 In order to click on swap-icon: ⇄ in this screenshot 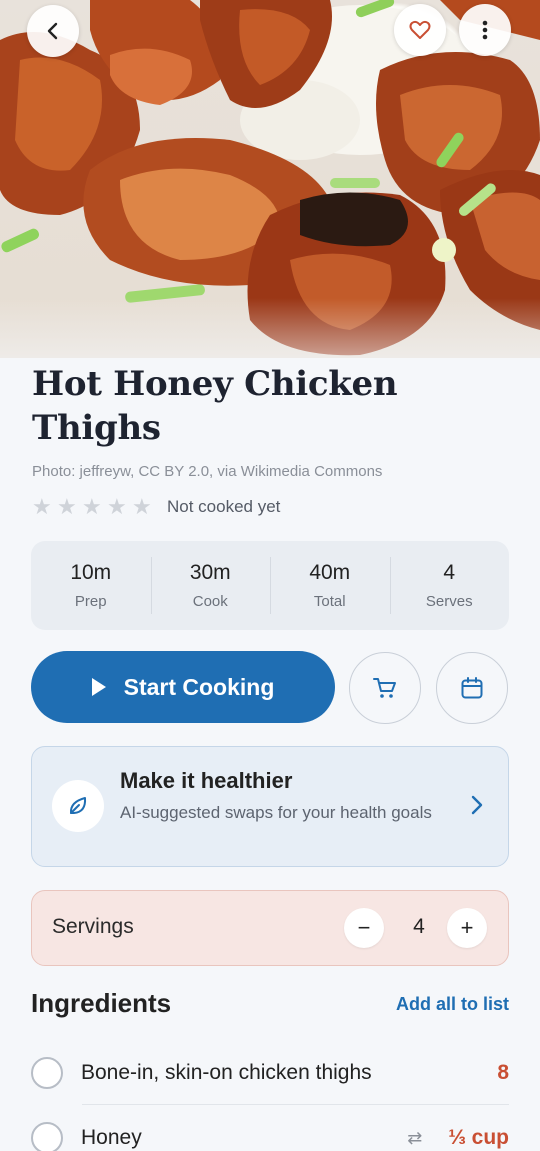, I will do `click(414, 1138)`.